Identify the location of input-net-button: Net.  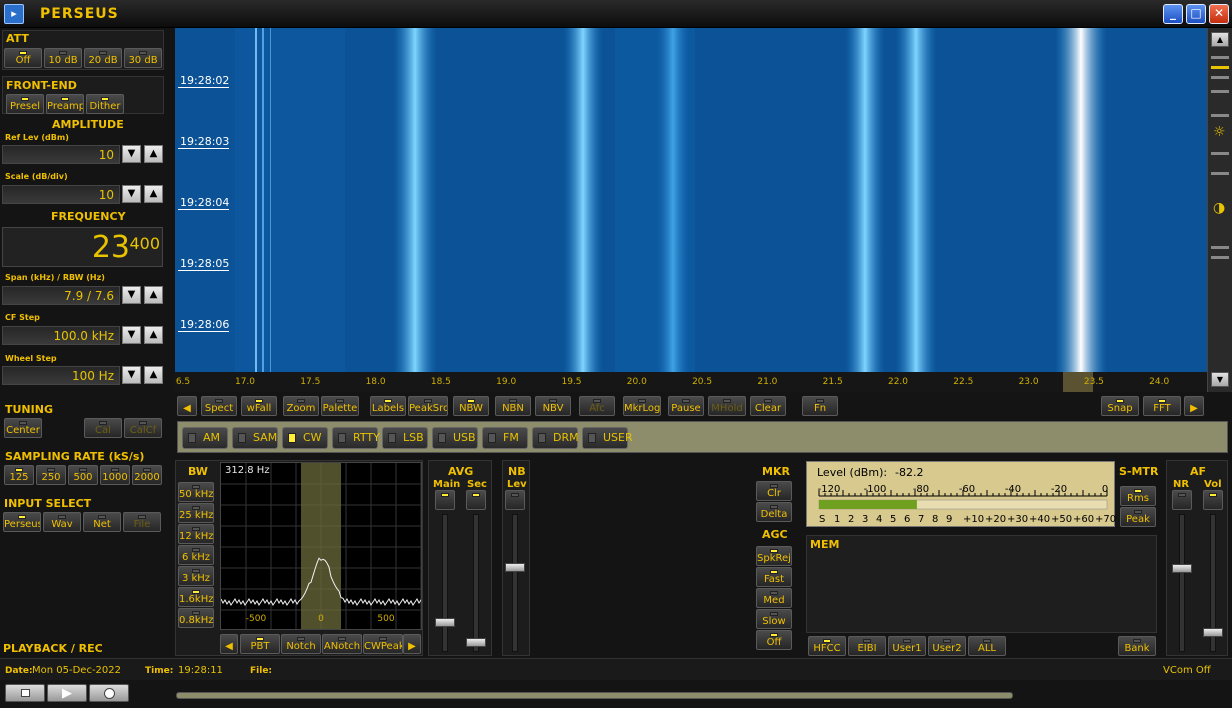
(102, 522).